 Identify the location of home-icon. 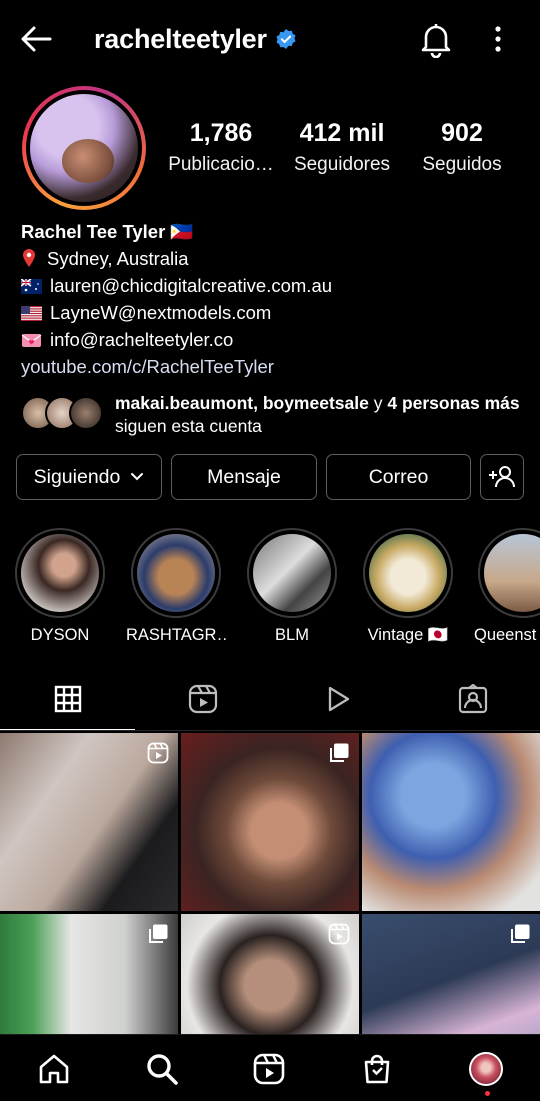
(54, 1069).